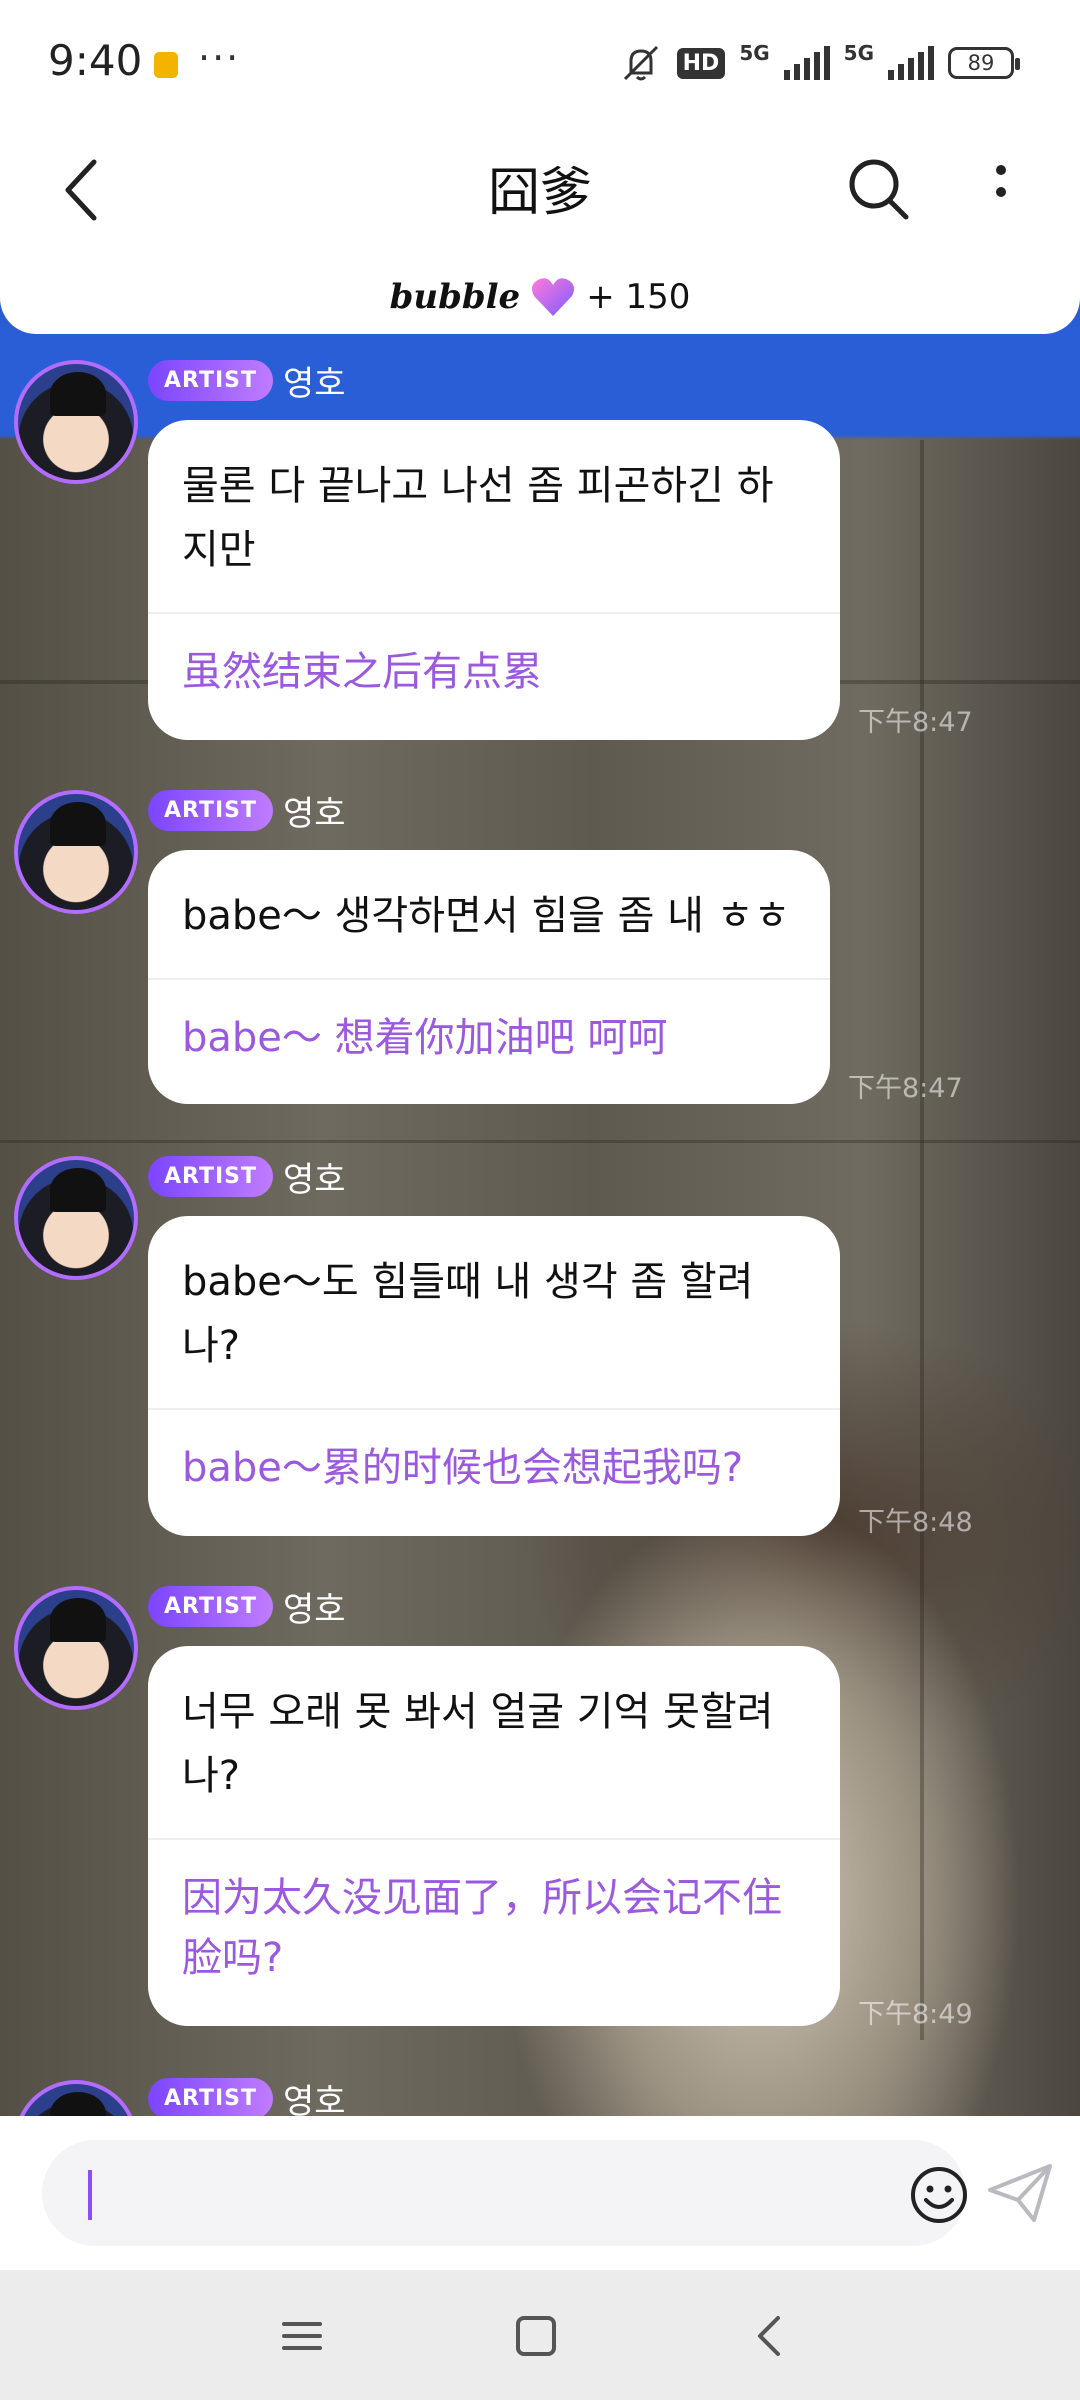 Image resolution: width=1080 pixels, height=2400 pixels. What do you see at coordinates (540, 60) in the screenshot?
I see `status-bar: 9:40 ··· HD 5G 5G 89` at bounding box center [540, 60].